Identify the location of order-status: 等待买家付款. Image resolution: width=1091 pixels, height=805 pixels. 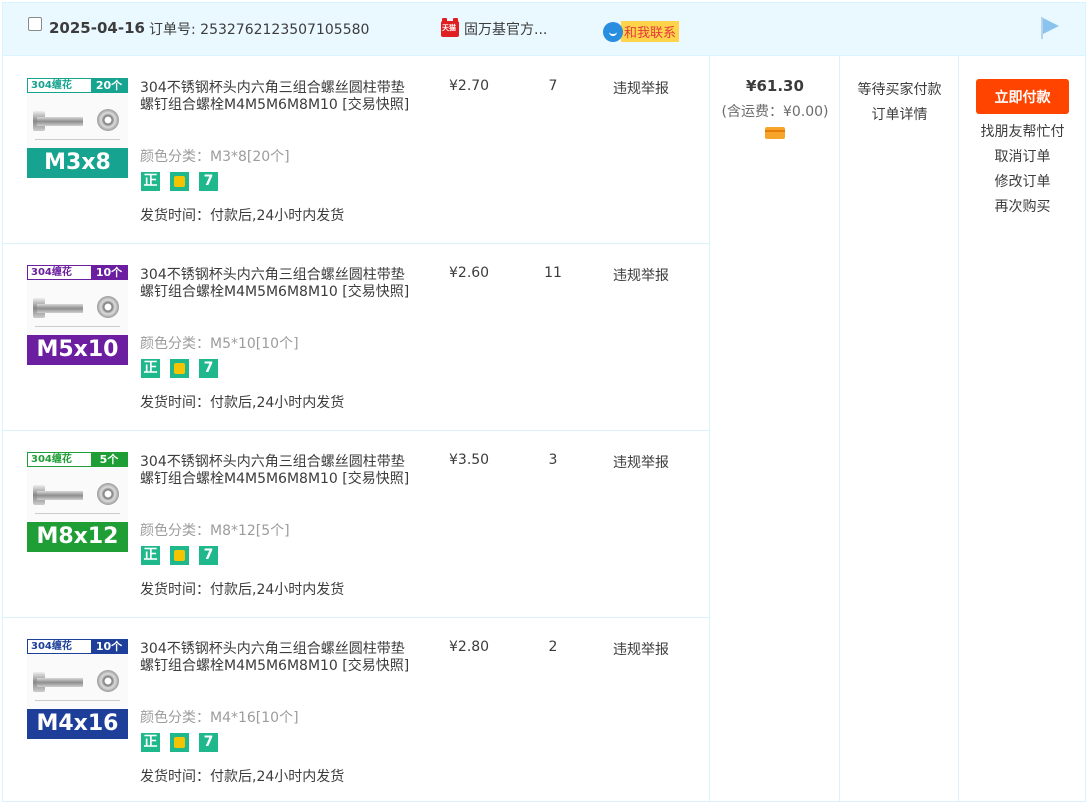
(899, 90).